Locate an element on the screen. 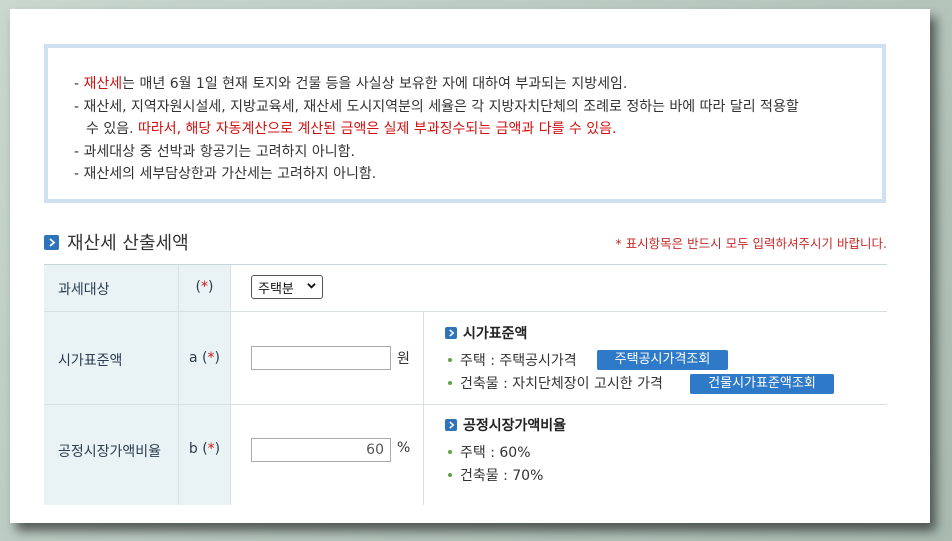 The width and height of the screenshot is (952, 541). notice-line-4: - 과세대상 중 선박과 항공기는 고려하지 아니함. is located at coordinates (214, 151).